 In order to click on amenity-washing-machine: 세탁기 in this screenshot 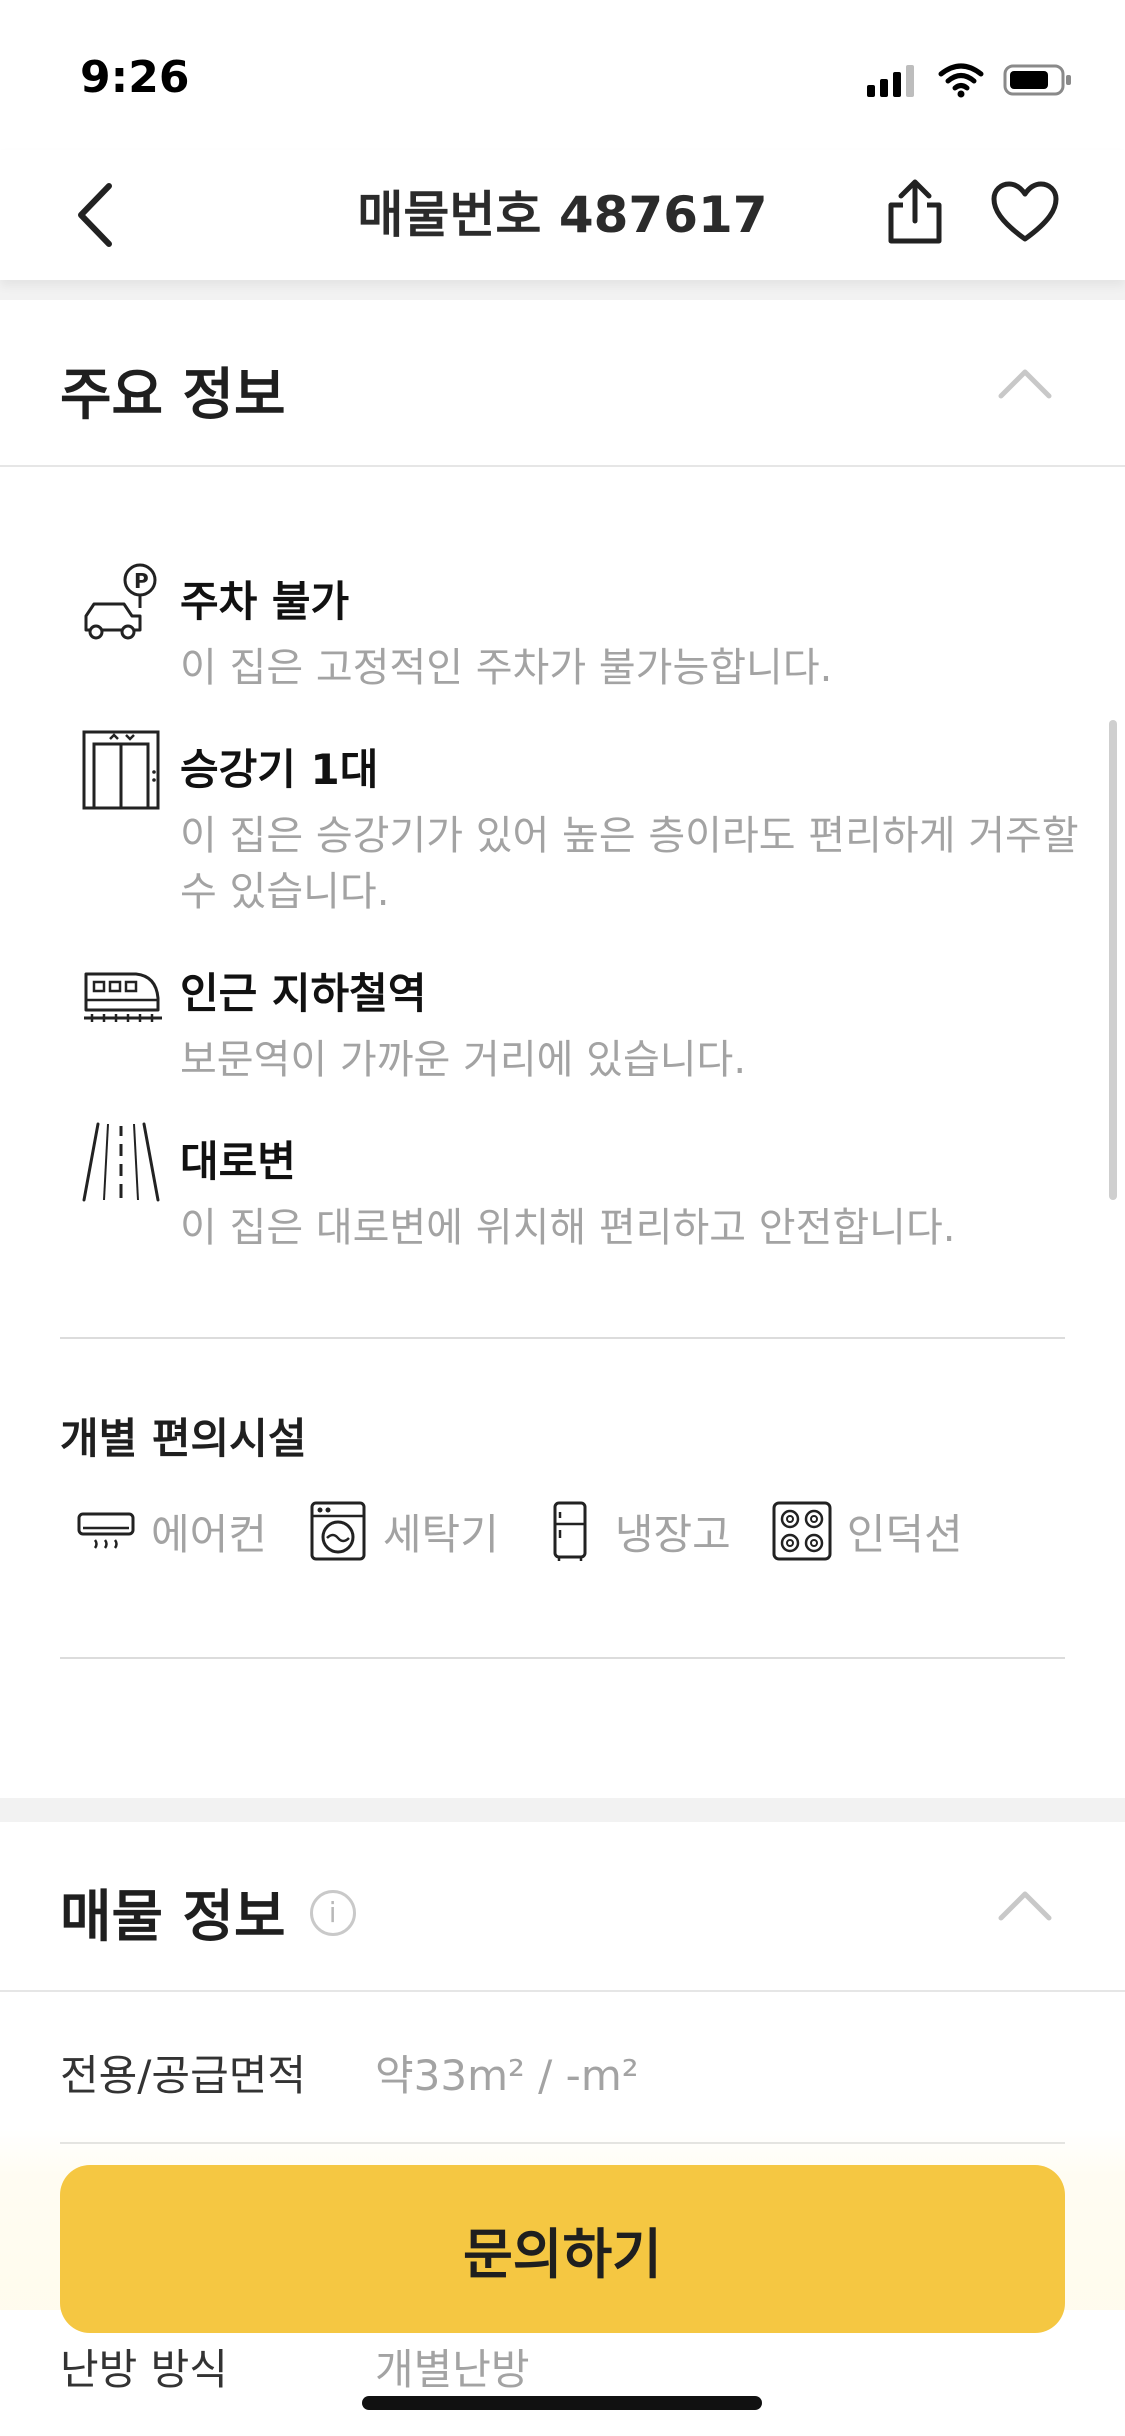, I will do `click(403, 1531)`.